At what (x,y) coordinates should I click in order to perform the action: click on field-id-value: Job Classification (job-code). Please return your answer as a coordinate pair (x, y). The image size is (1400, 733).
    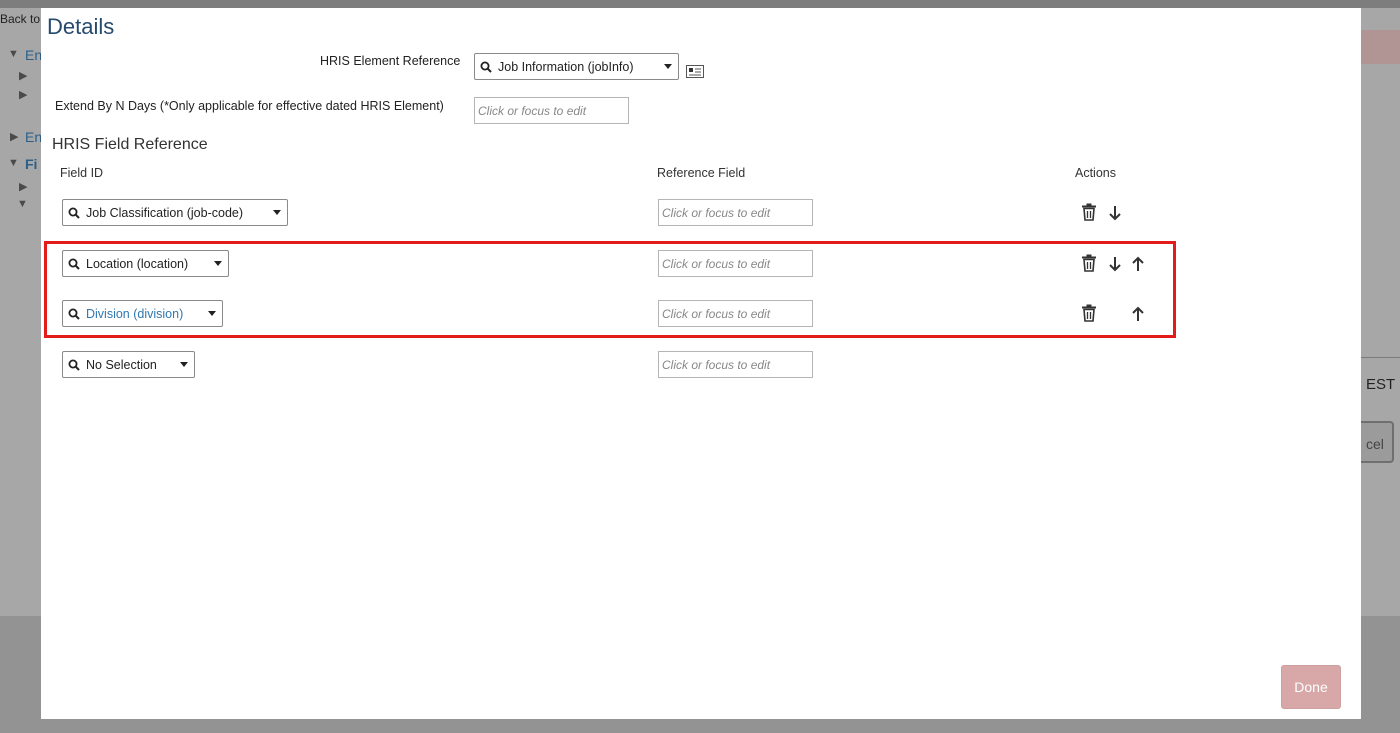
    Looking at the image, I should click on (165, 212).